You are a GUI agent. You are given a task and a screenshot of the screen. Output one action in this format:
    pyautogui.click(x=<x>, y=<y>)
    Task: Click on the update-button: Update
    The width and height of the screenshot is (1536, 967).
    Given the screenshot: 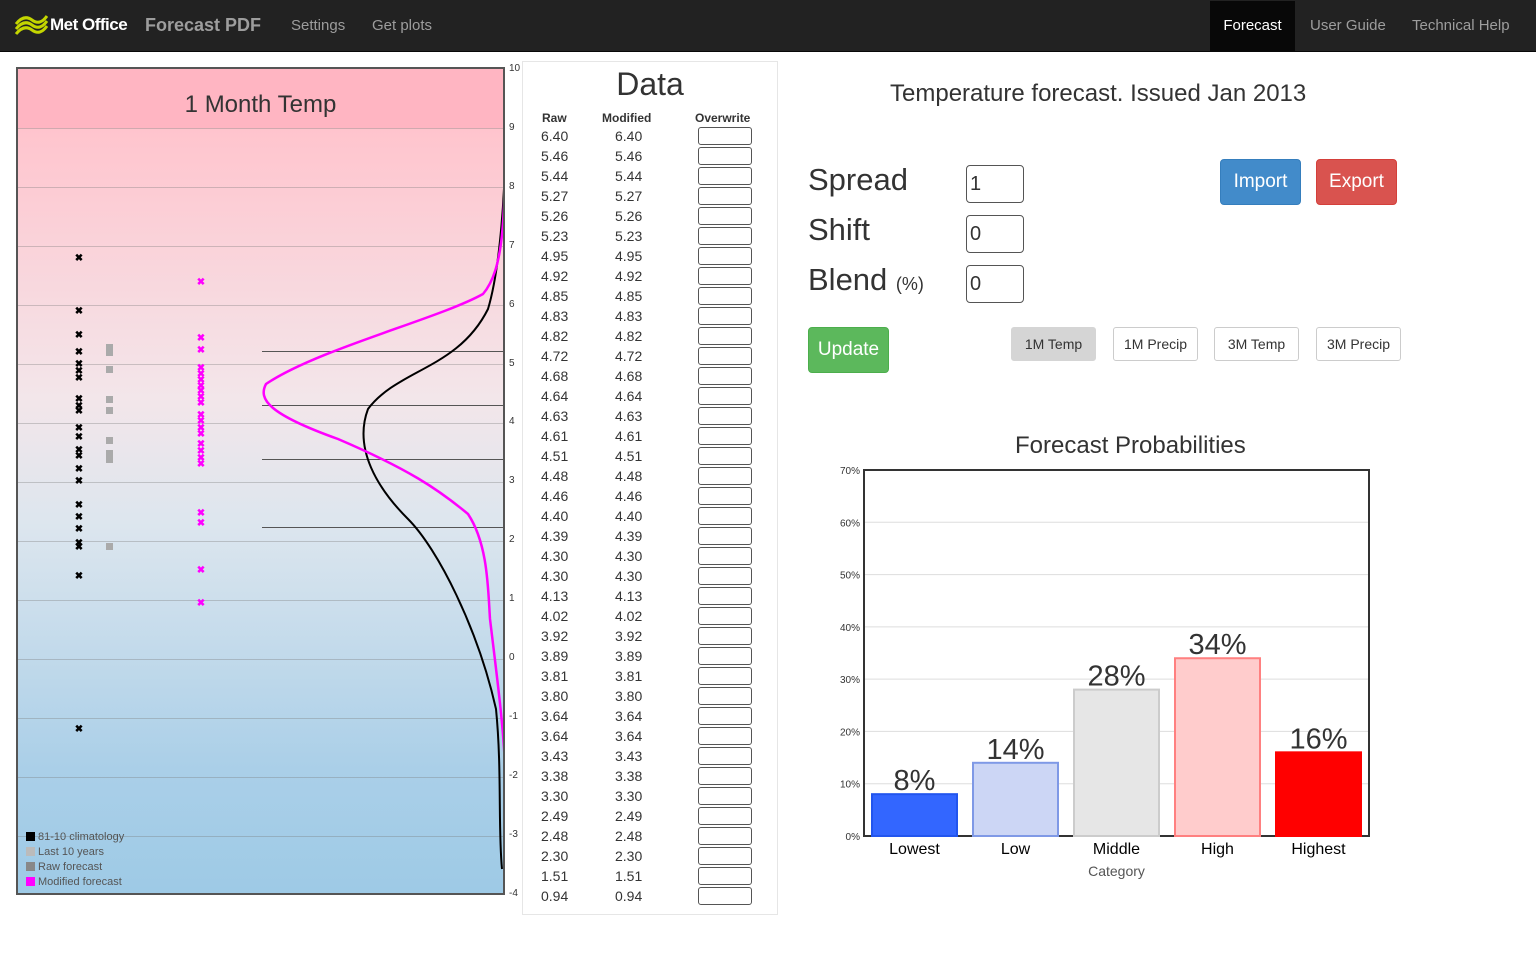 What is the action you would take?
    pyautogui.click(x=848, y=350)
    